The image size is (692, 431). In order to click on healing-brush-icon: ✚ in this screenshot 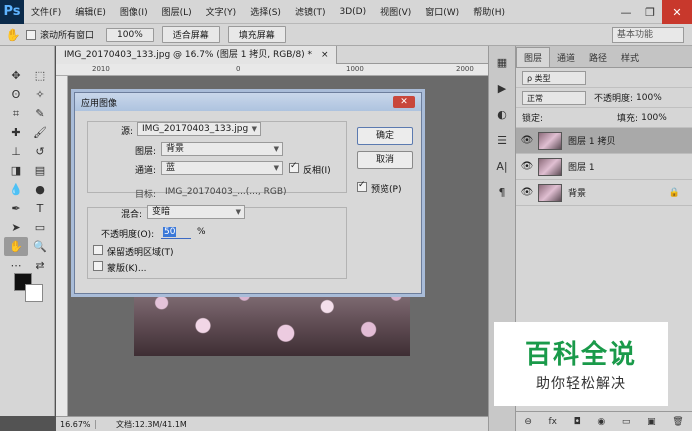, I will do `click(16, 132)`.